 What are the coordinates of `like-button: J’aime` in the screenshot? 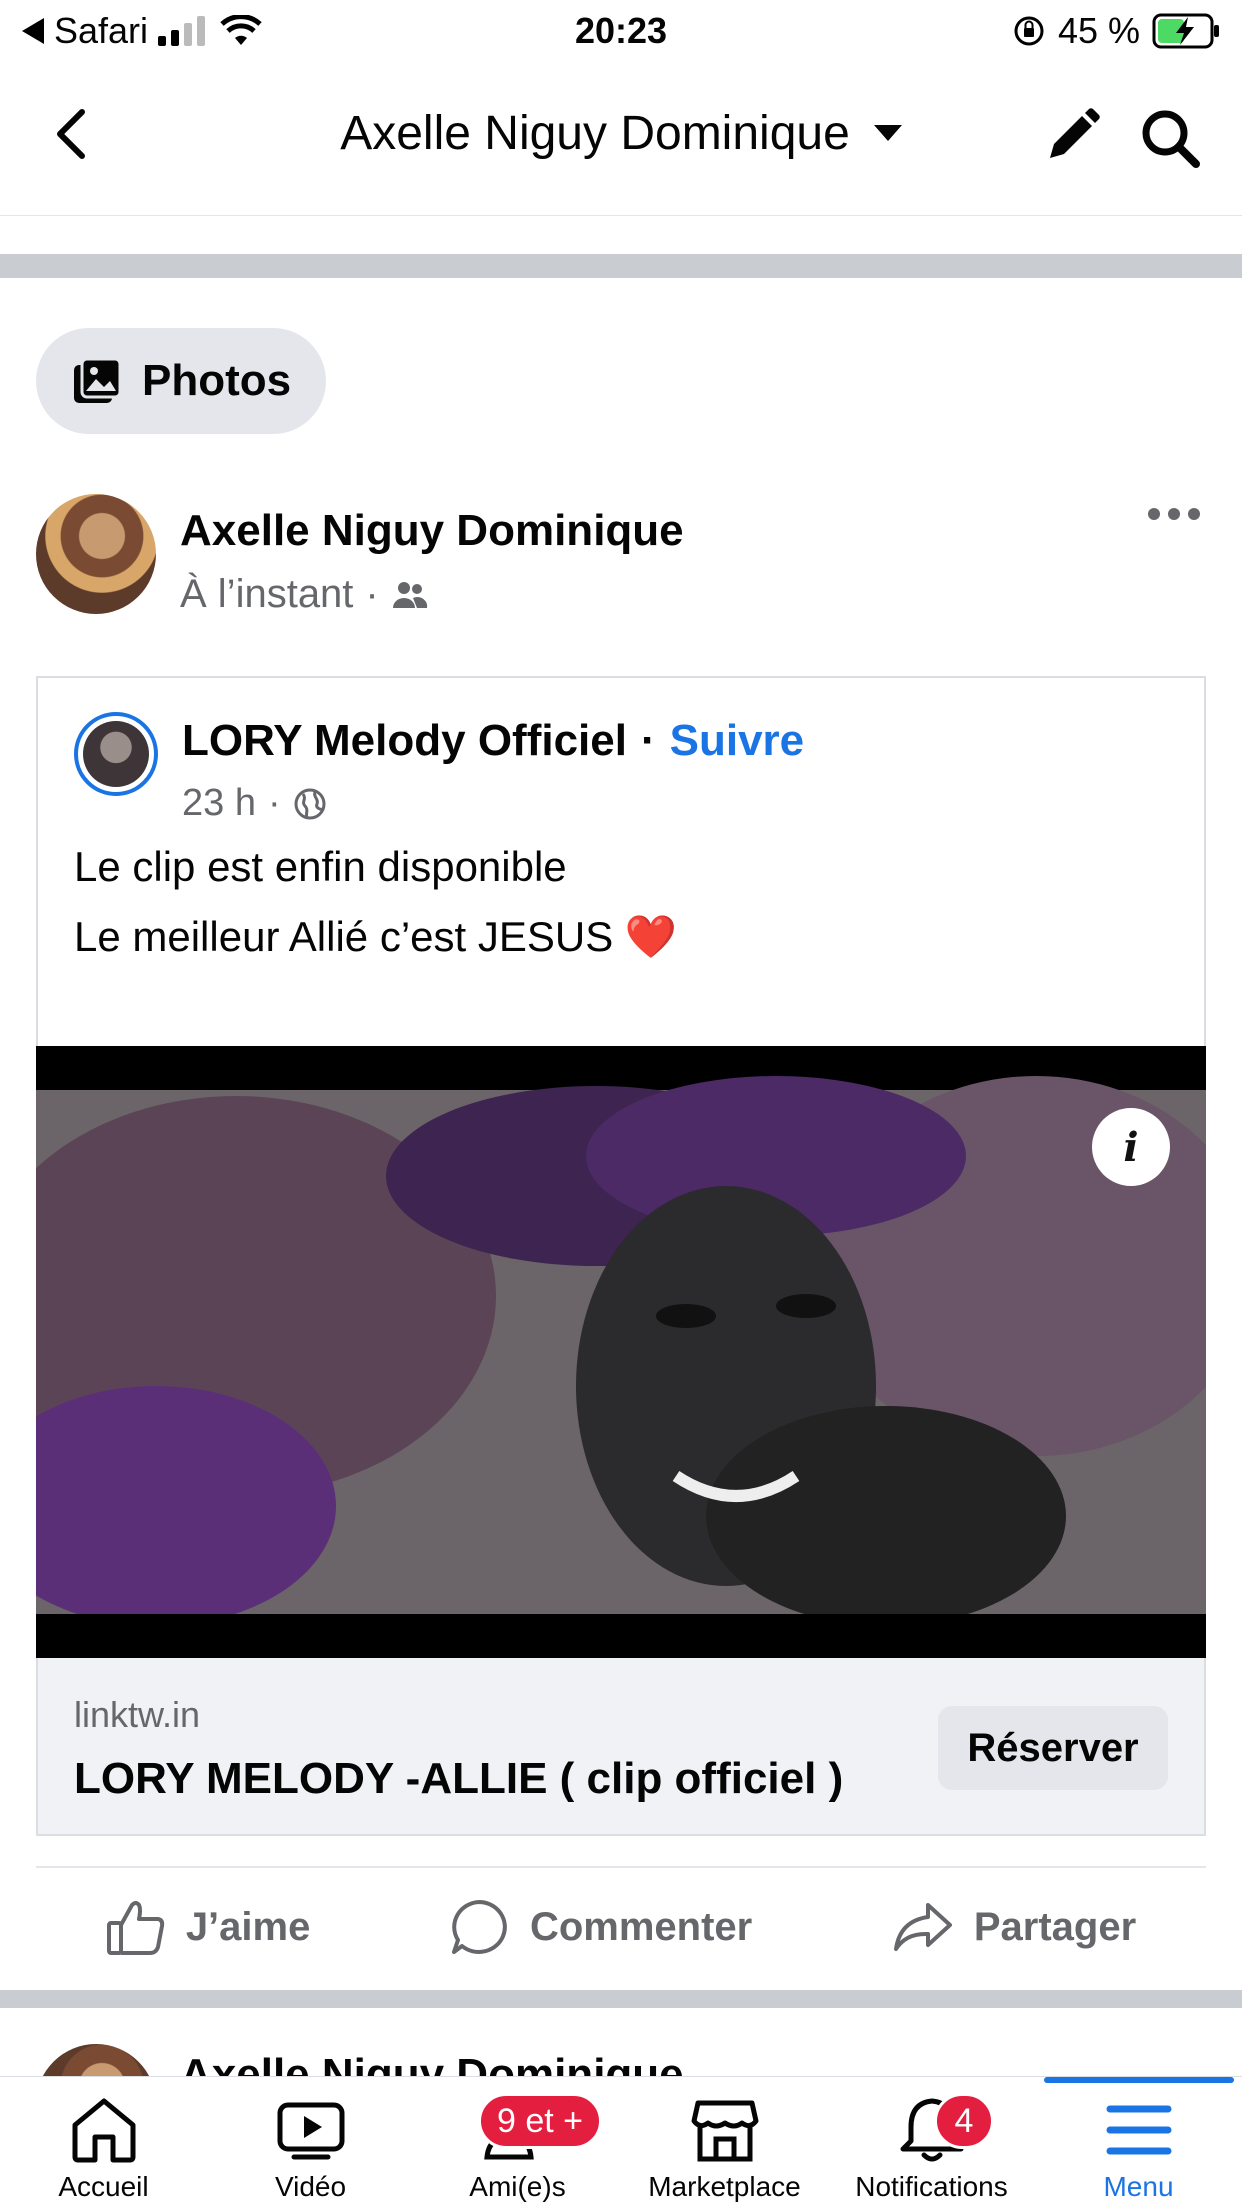 It's located at (208, 1927).